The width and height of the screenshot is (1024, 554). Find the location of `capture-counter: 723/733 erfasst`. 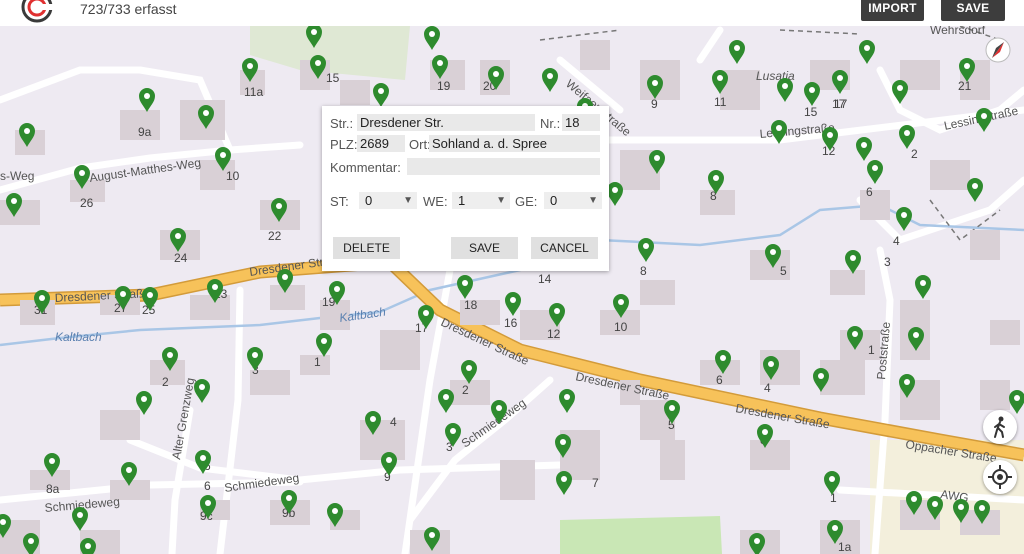

capture-counter: 723/733 erfasst is located at coordinates (128, 9).